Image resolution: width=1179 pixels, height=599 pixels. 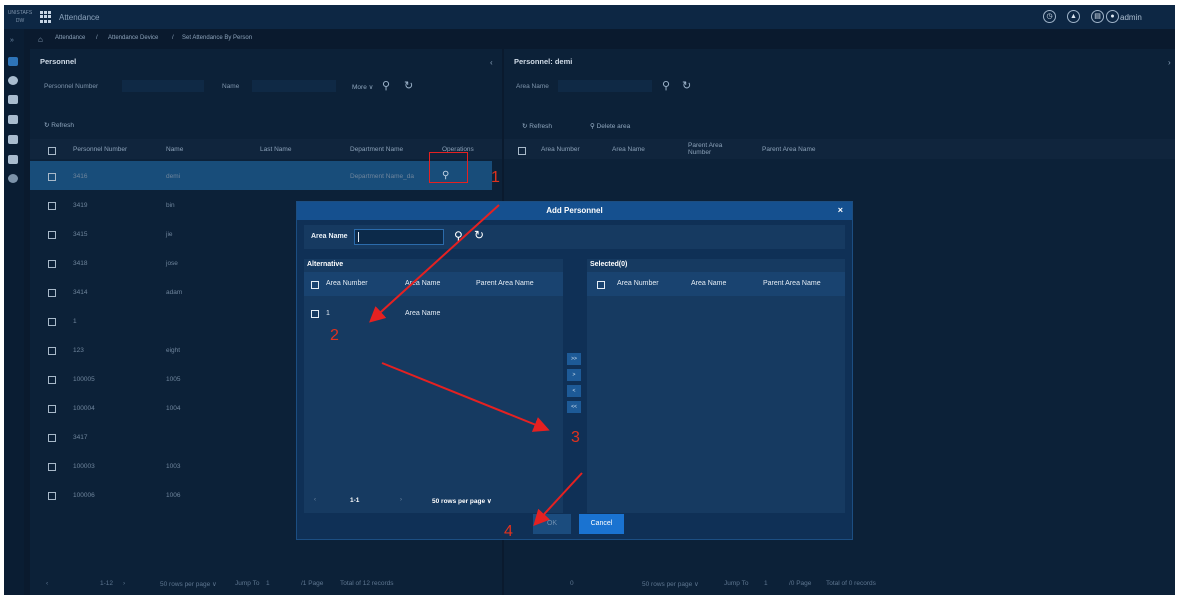 What do you see at coordinates (543, 61) in the screenshot?
I see `panel-title: Personnel: demi` at bounding box center [543, 61].